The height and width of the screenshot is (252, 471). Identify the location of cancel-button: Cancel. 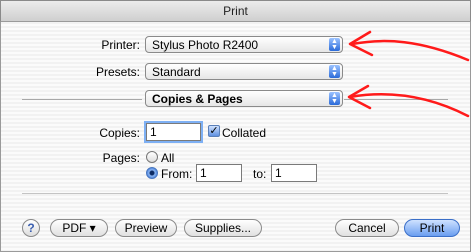
(367, 228).